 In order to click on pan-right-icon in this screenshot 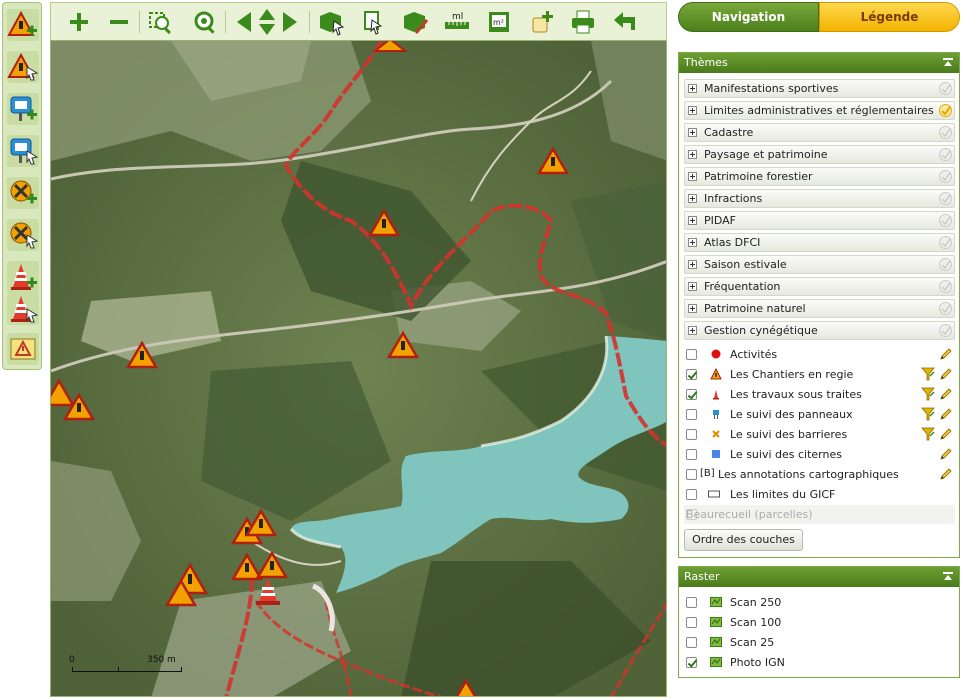, I will do `click(289, 22)`.